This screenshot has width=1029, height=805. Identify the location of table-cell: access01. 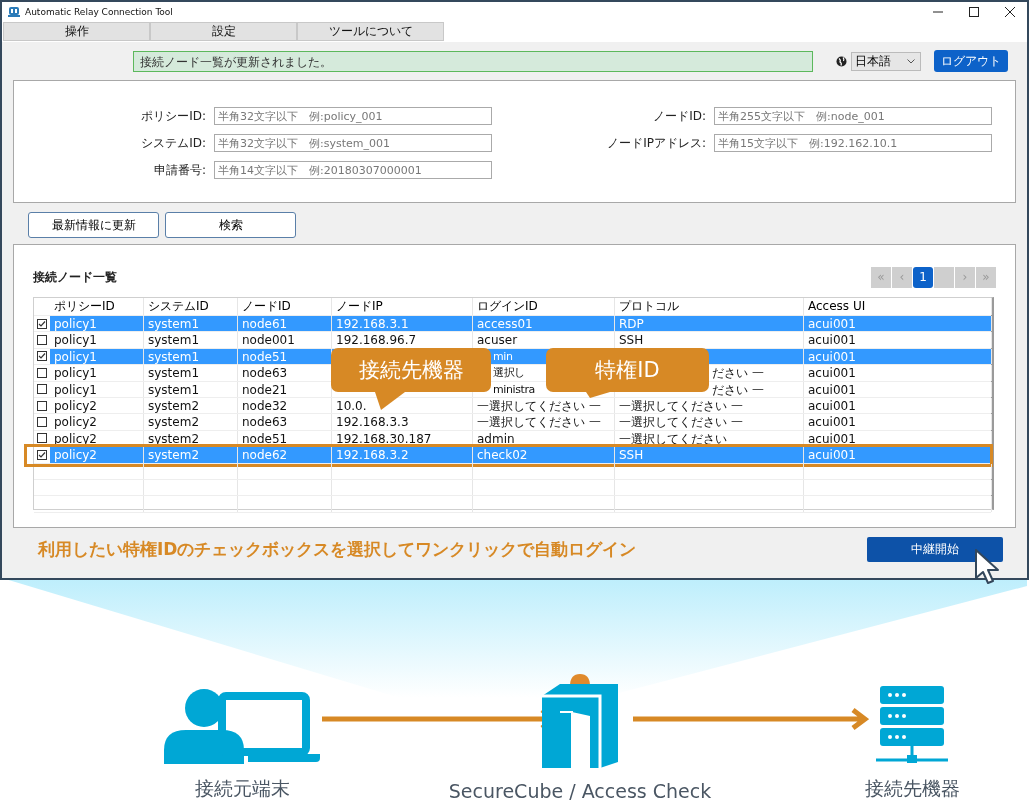
(505, 324).